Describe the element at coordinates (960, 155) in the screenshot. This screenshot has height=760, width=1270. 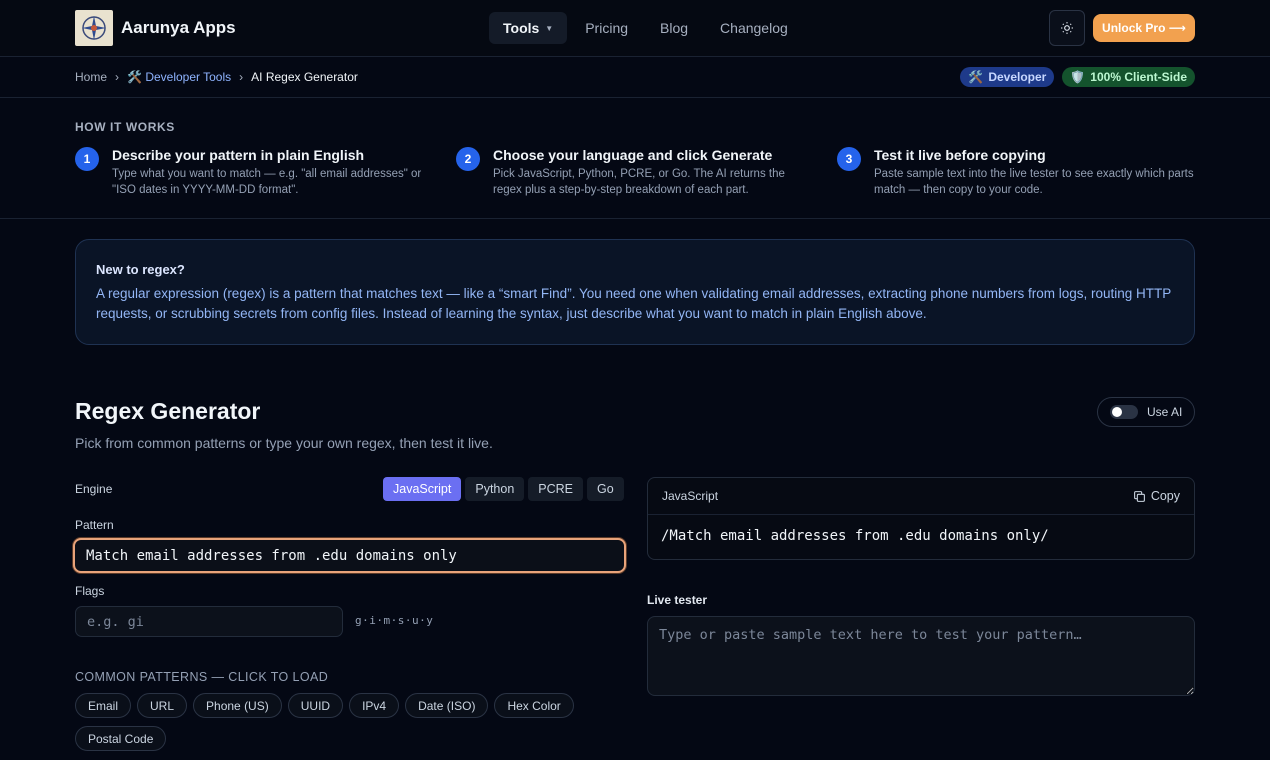
I see `step-title: Test it live before copying` at that location.